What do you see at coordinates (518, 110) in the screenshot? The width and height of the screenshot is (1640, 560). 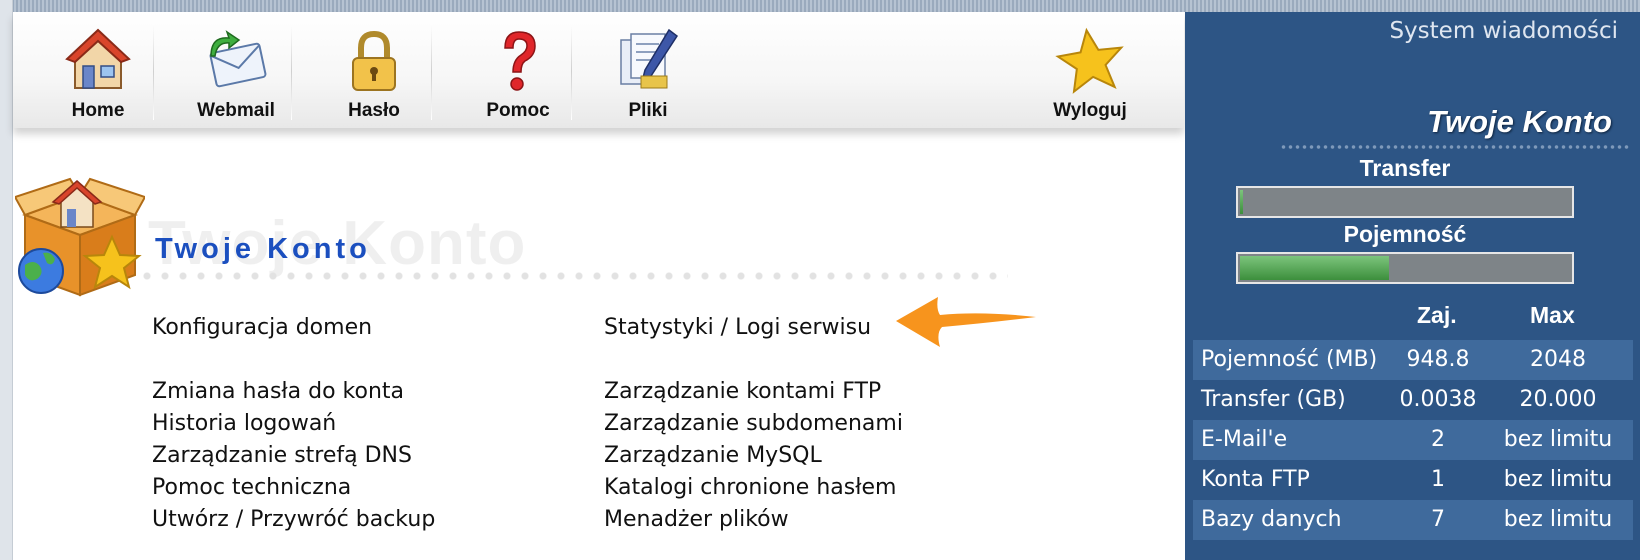 I see `toolbar-label: Pomoc` at bounding box center [518, 110].